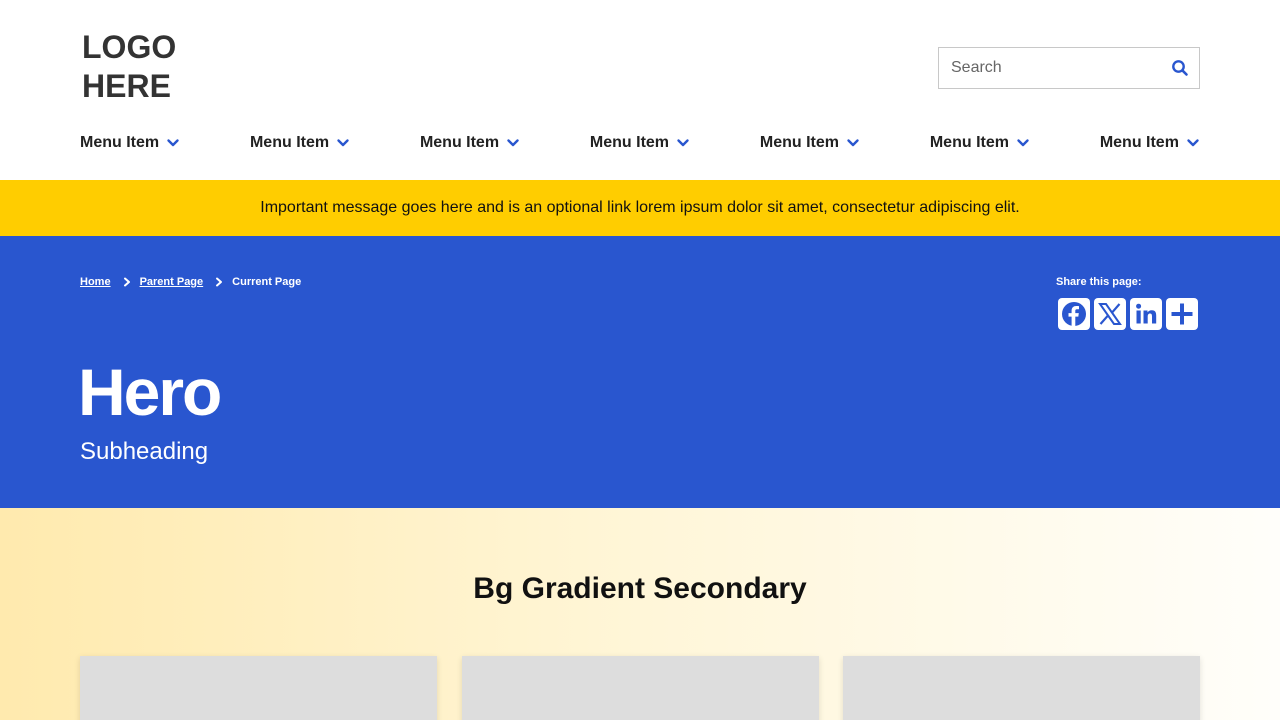 The width and height of the screenshot is (1280, 720). I want to click on nav-menu-item-6: Menu Item, so click(980, 143).